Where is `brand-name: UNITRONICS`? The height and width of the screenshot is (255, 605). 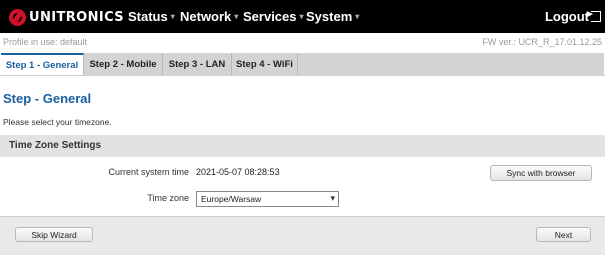
brand-name: UNITRONICS is located at coordinates (77, 17).